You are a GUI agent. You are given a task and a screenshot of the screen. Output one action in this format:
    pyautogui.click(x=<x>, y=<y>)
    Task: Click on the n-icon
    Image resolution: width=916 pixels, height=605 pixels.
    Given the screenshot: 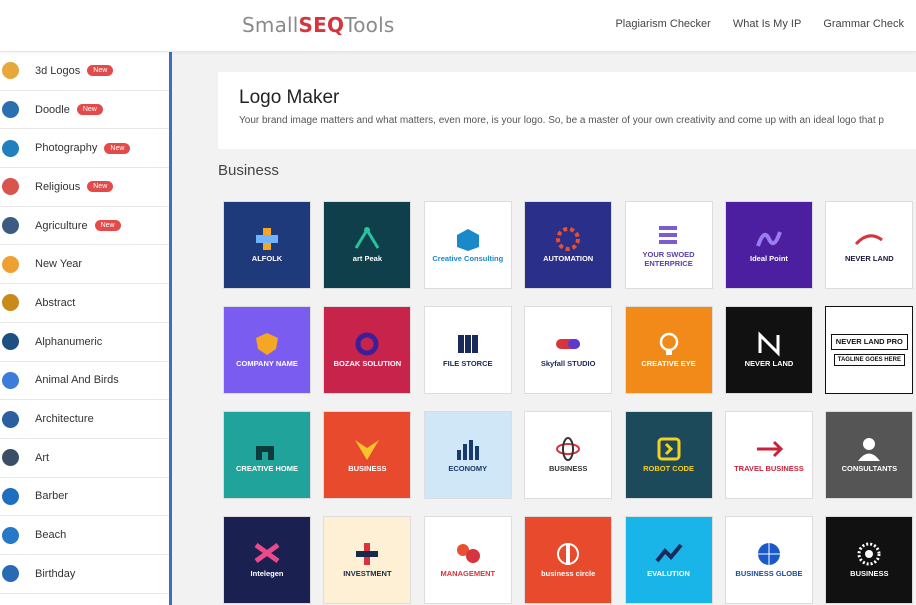 What is the action you would take?
    pyautogui.click(x=769, y=344)
    